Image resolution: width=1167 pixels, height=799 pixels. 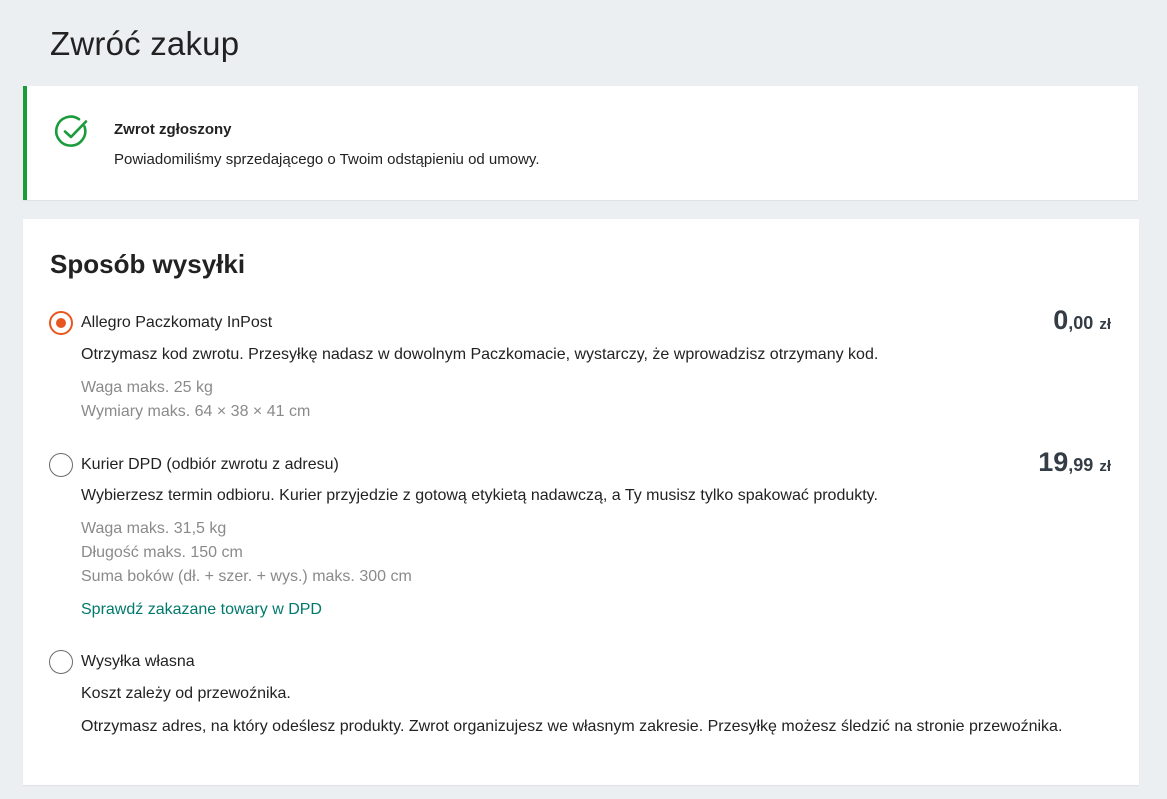 What do you see at coordinates (1081, 323) in the screenshot?
I see `price-decimal: ,00` at bounding box center [1081, 323].